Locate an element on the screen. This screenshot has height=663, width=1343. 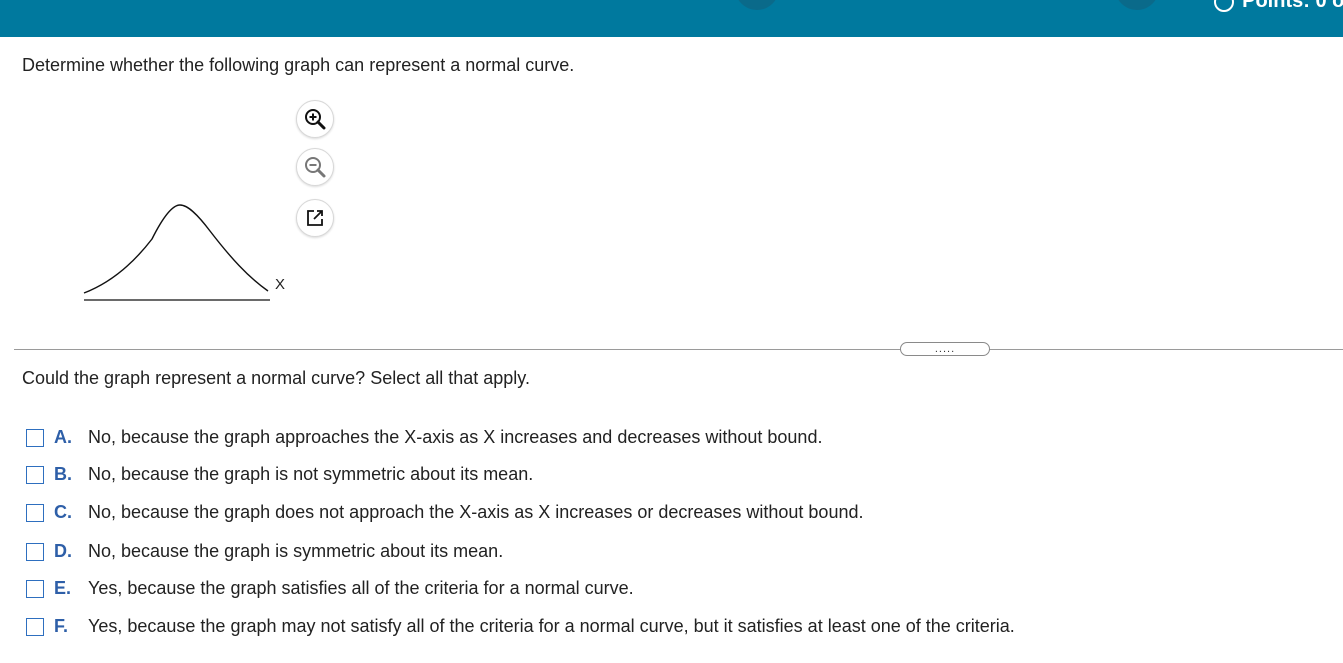
curve-graph-svg: X is located at coordinates (184, 252).